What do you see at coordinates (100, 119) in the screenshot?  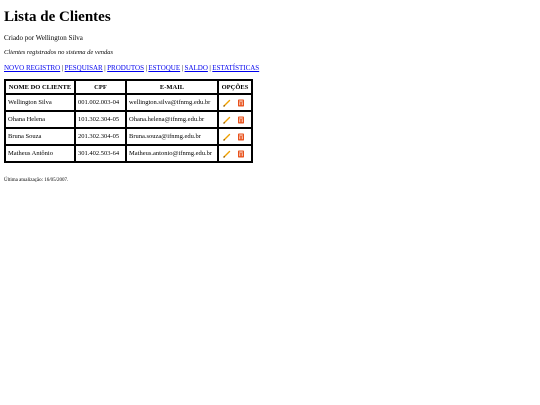 I see `client-cpf: 101.302.304-05` at bounding box center [100, 119].